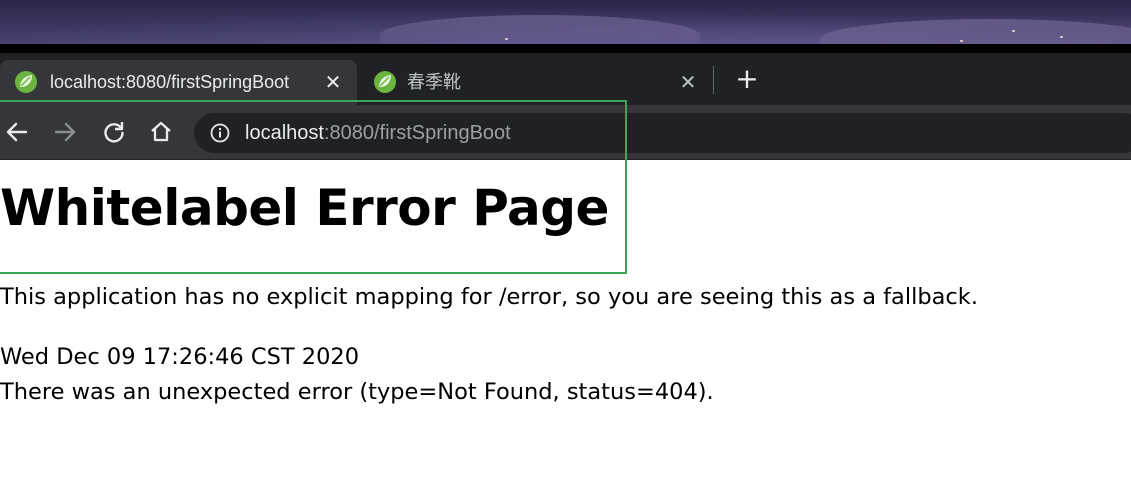 Image resolution: width=1131 pixels, height=486 pixels. What do you see at coordinates (114, 132) in the screenshot?
I see `reload-icon` at bounding box center [114, 132].